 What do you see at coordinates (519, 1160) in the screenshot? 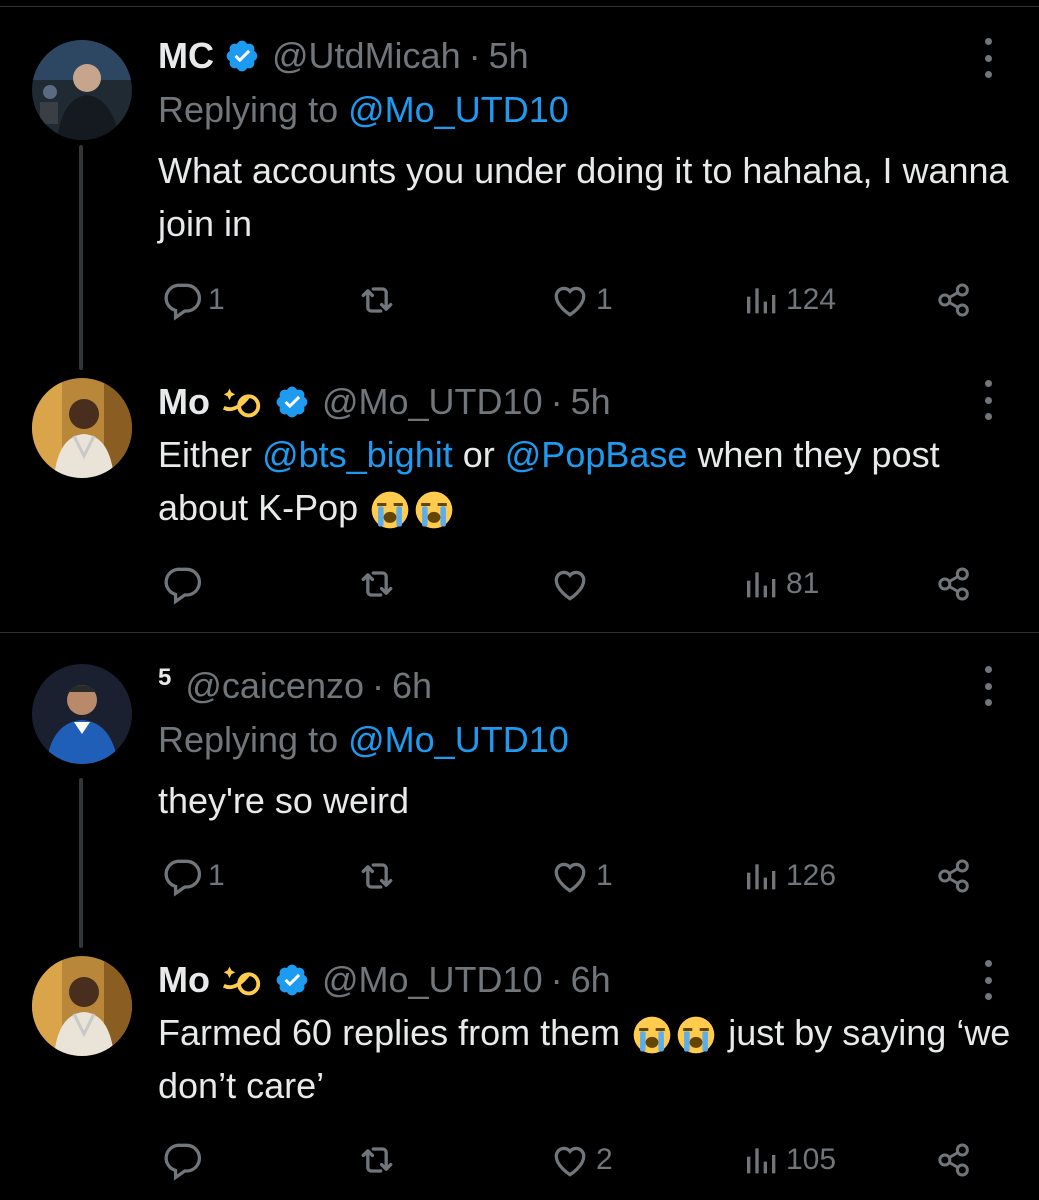
I see `action-bar: 2 105` at bounding box center [519, 1160].